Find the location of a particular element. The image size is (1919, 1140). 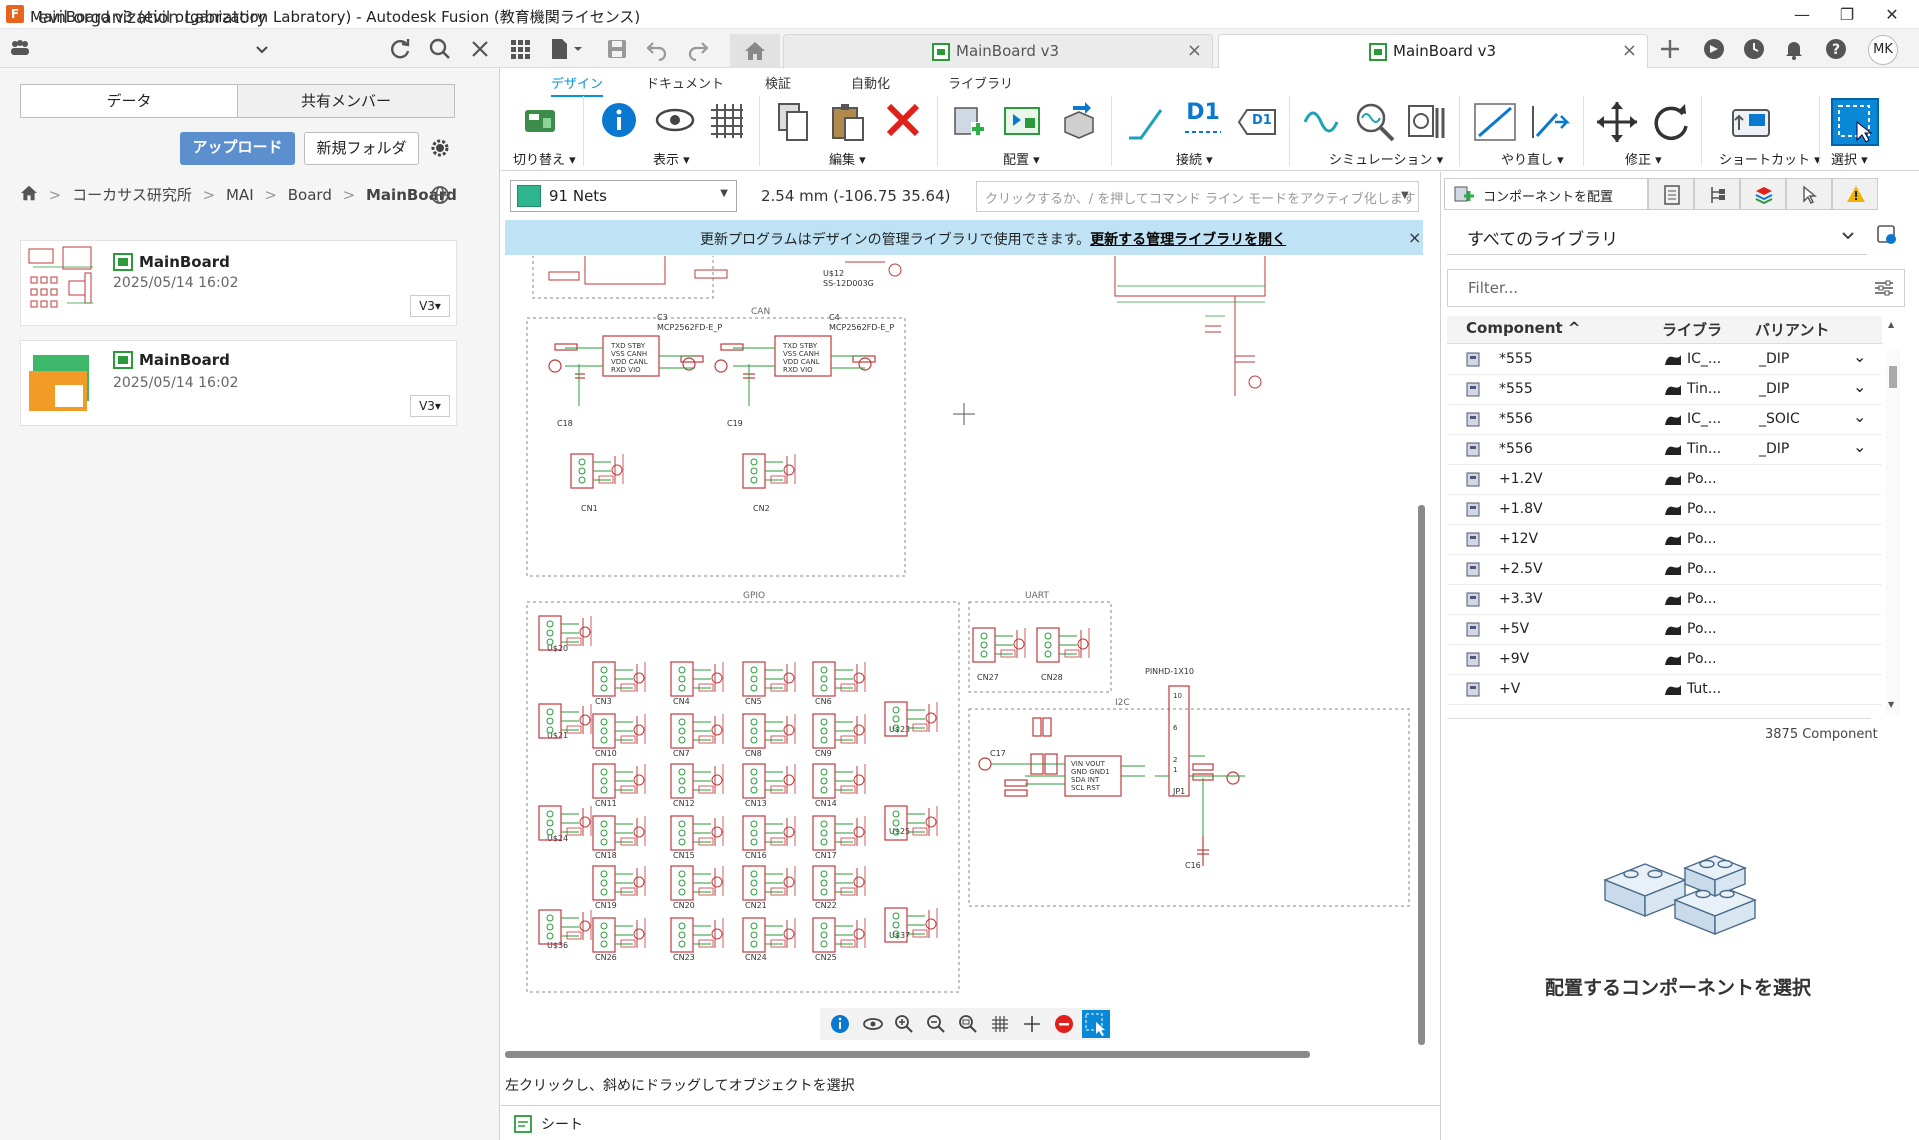

notification-bell-icon is located at coordinates (1796, 50).